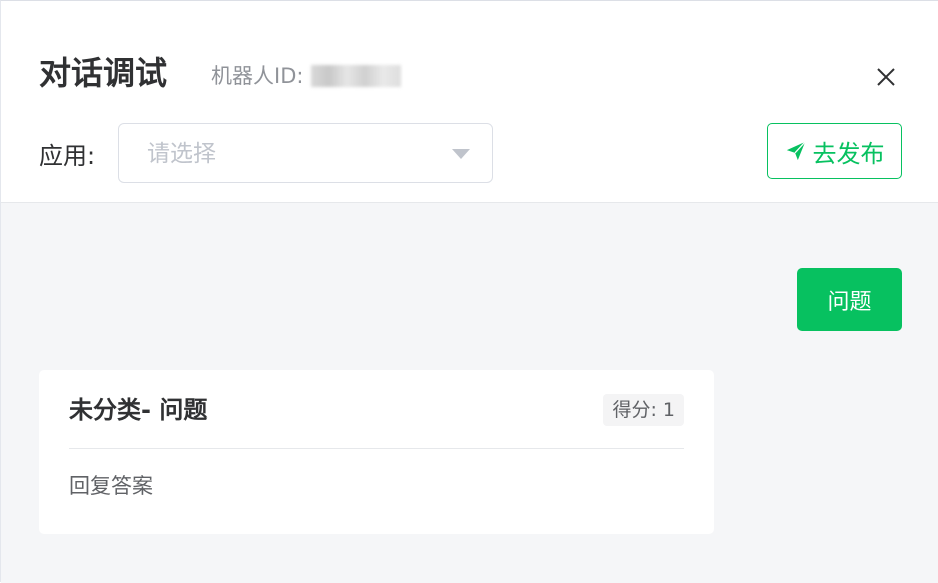  What do you see at coordinates (376, 448) in the screenshot?
I see `card-divider` at bounding box center [376, 448].